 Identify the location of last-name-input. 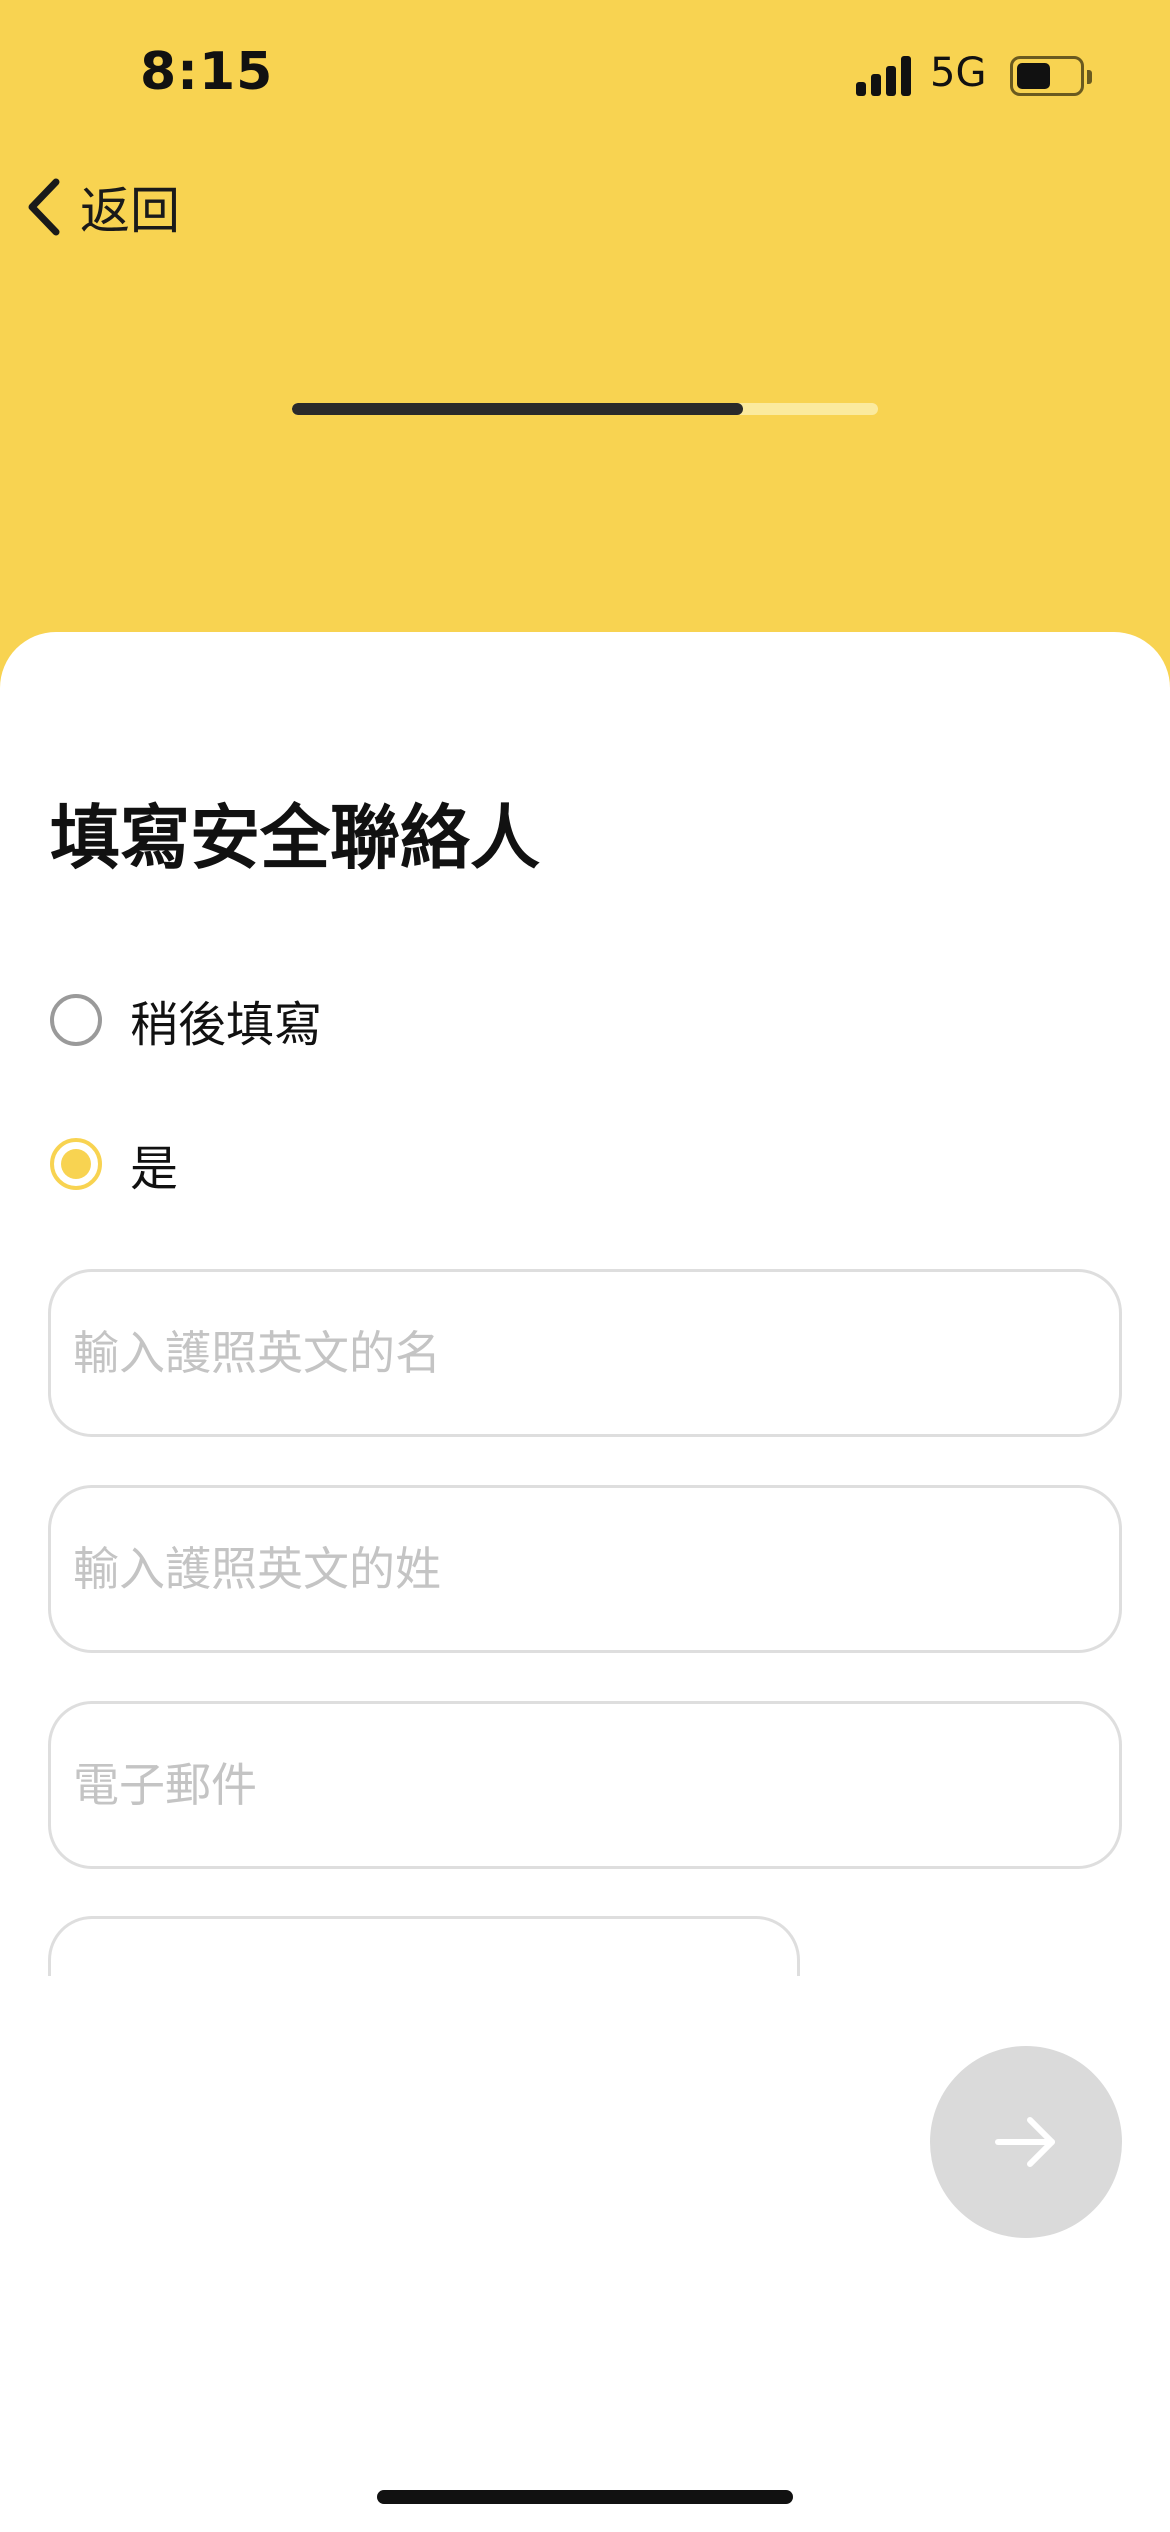
(596, 1569).